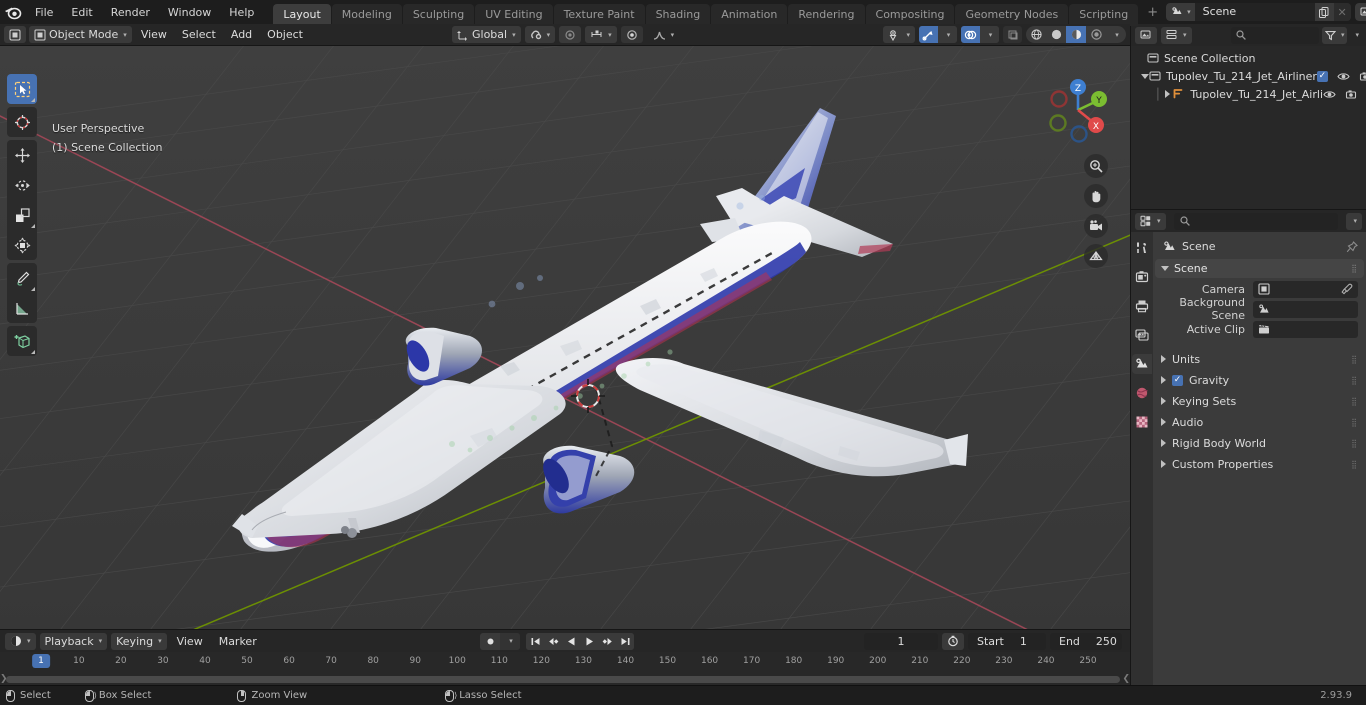  Describe the element at coordinates (1012, 15) in the screenshot. I see `tab-geometry-nodes: Geometry Nodes` at that location.